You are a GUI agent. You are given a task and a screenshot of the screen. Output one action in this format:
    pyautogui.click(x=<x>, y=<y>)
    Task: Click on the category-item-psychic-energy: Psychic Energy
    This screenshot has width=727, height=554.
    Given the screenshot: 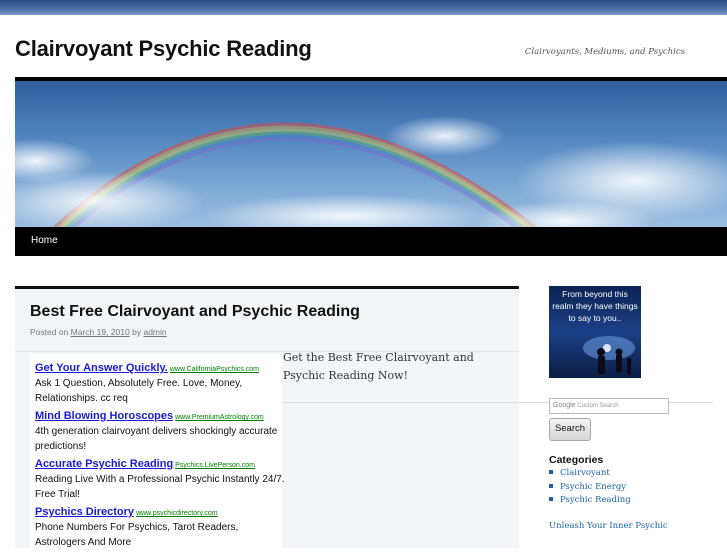 What is the action you would take?
    pyautogui.click(x=590, y=489)
    